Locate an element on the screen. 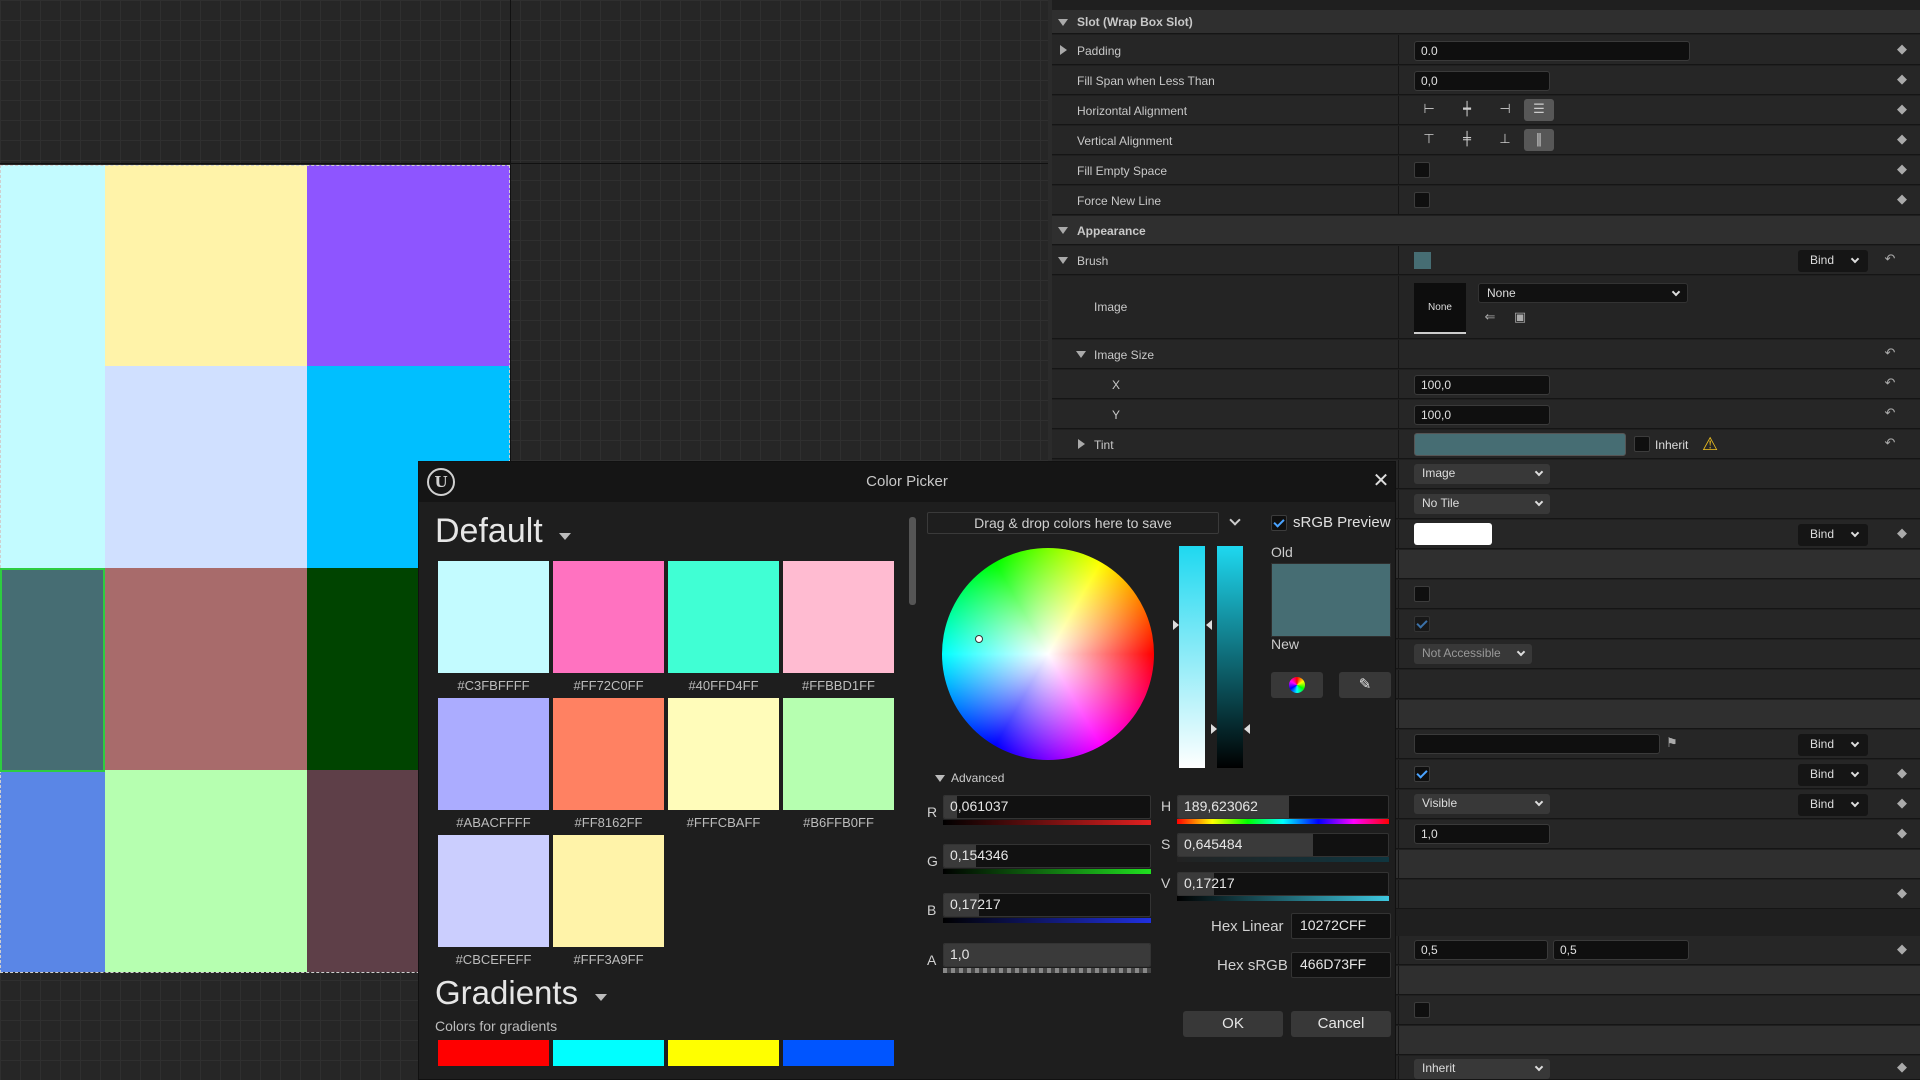  brush-color-swatch is located at coordinates (1422, 260).